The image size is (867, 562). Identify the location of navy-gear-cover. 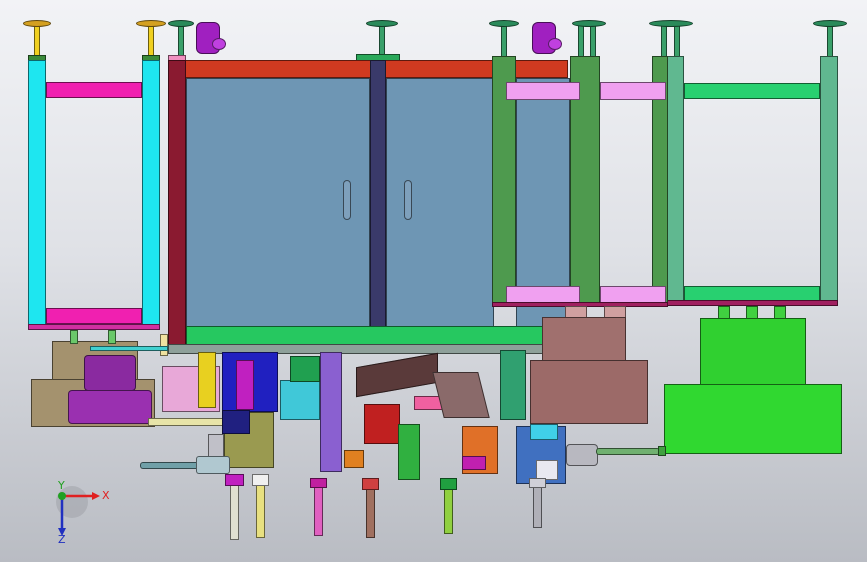
(236, 422).